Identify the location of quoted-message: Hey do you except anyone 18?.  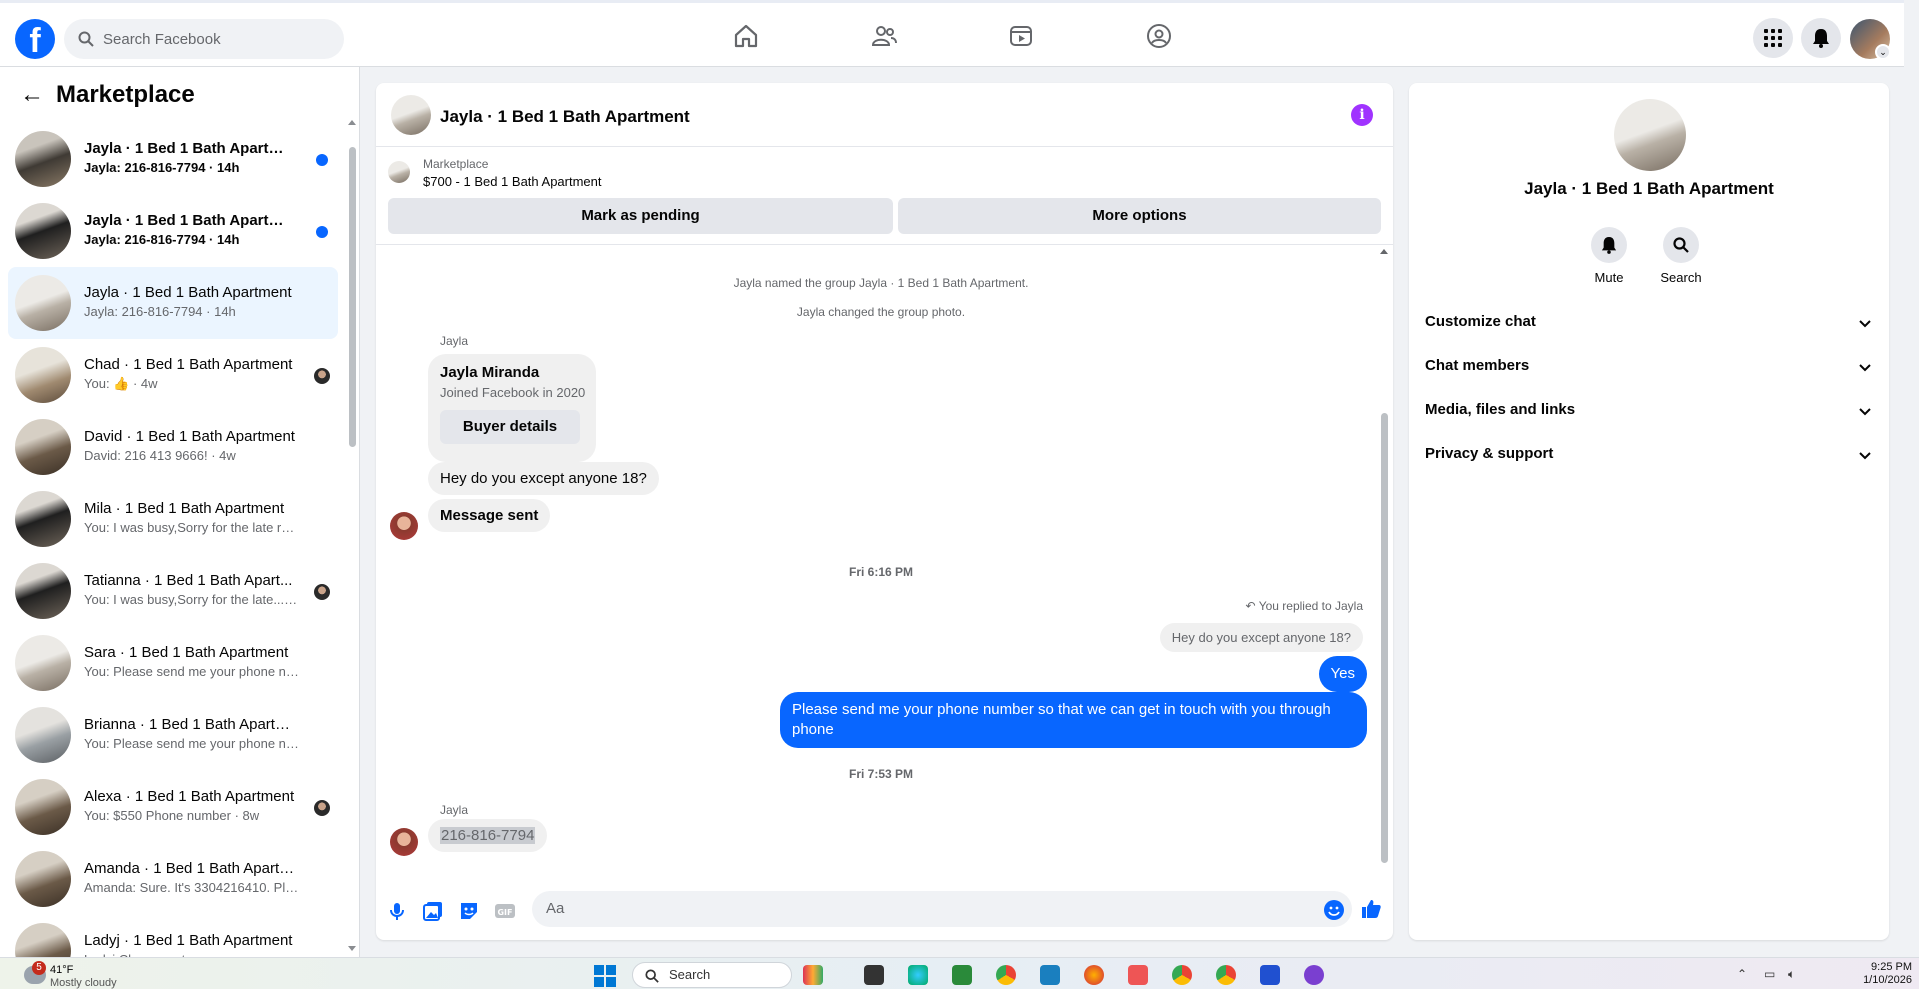
(1261, 637).